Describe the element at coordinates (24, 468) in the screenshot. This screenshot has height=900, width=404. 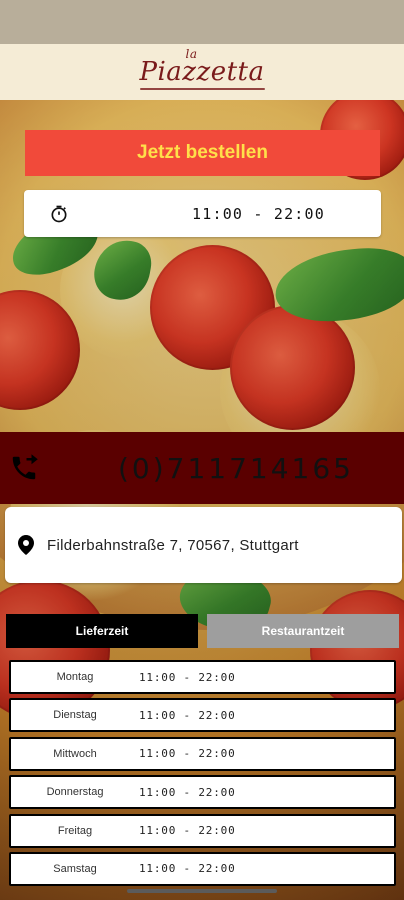
I see `phone-forward-icon` at that location.